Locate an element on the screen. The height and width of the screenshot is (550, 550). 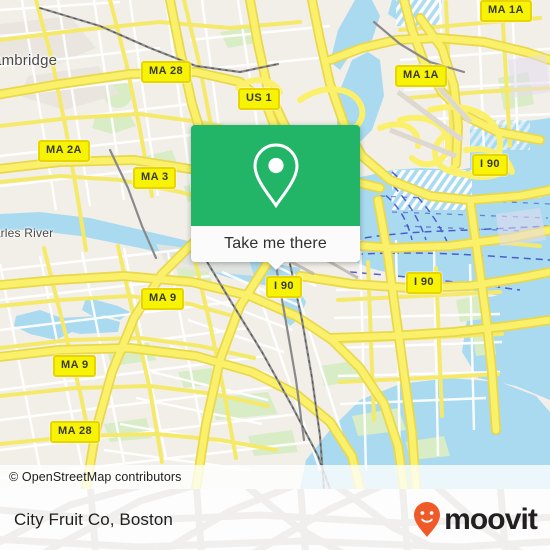
location-title: City Fruit Co, Boston is located at coordinates (93, 519).